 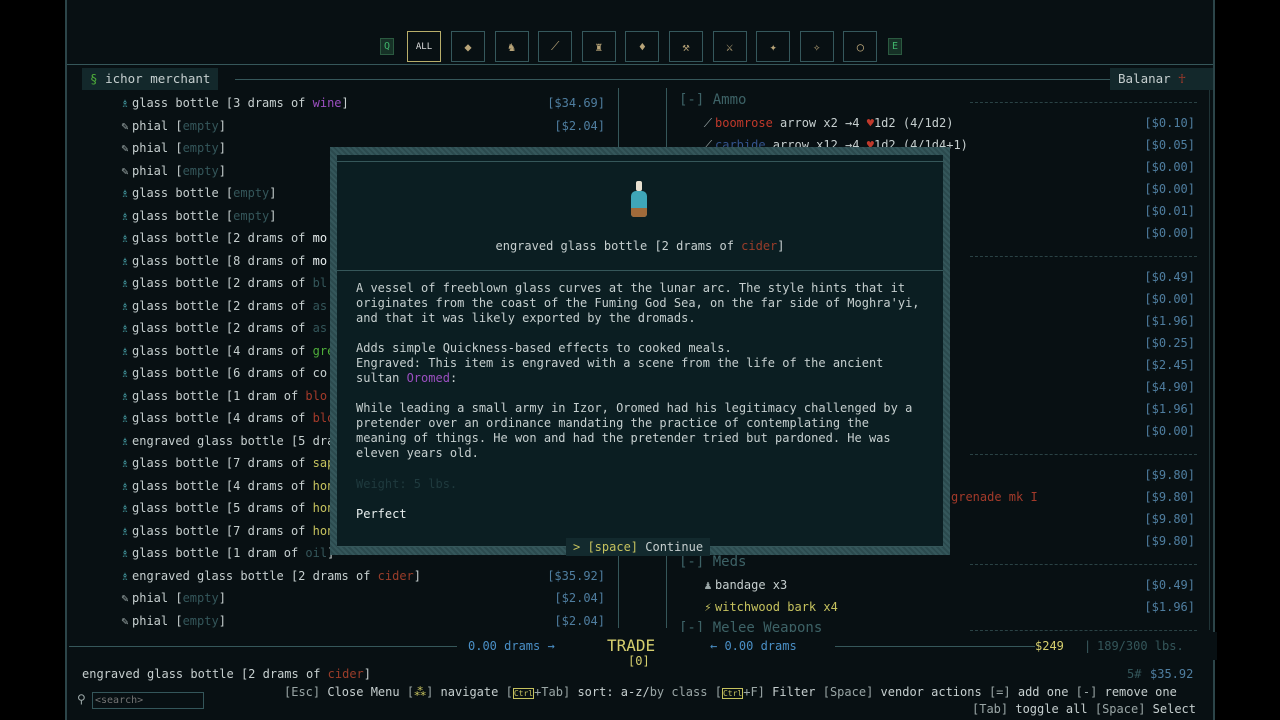 I want to click on vendor-item-row: ♗ glass bottle [5 drams of hon, so click(x=226, y=508).